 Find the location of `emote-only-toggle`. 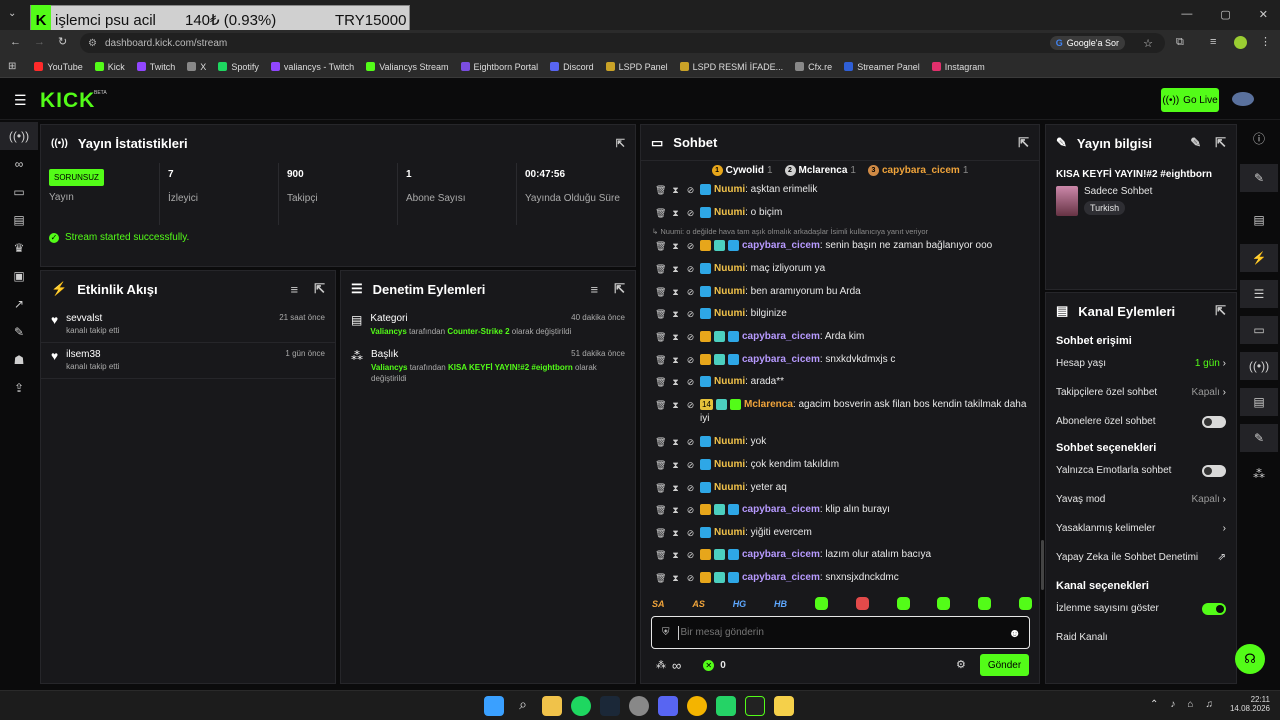

emote-only-toggle is located at coordinates (1214, 470).